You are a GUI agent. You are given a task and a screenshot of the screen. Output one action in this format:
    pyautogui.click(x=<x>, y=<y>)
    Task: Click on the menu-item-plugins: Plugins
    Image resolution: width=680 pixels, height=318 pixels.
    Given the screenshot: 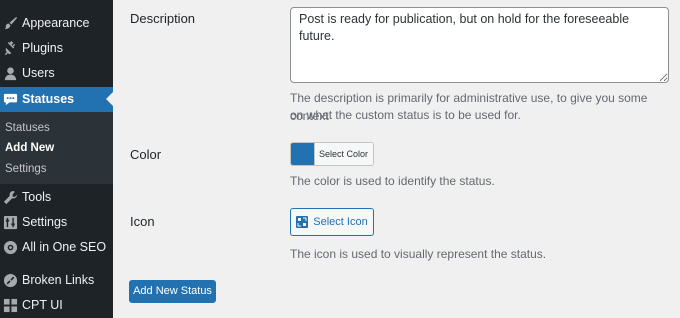 What is the action you would take?
    pyautogui.click(x=56, y=48)
    